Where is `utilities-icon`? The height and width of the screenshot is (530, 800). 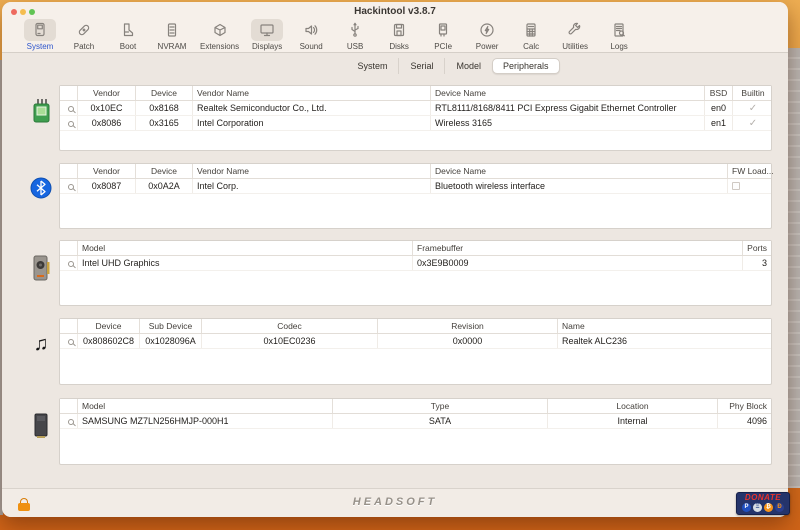
utilities-icon is located at coordinates (575, 30).